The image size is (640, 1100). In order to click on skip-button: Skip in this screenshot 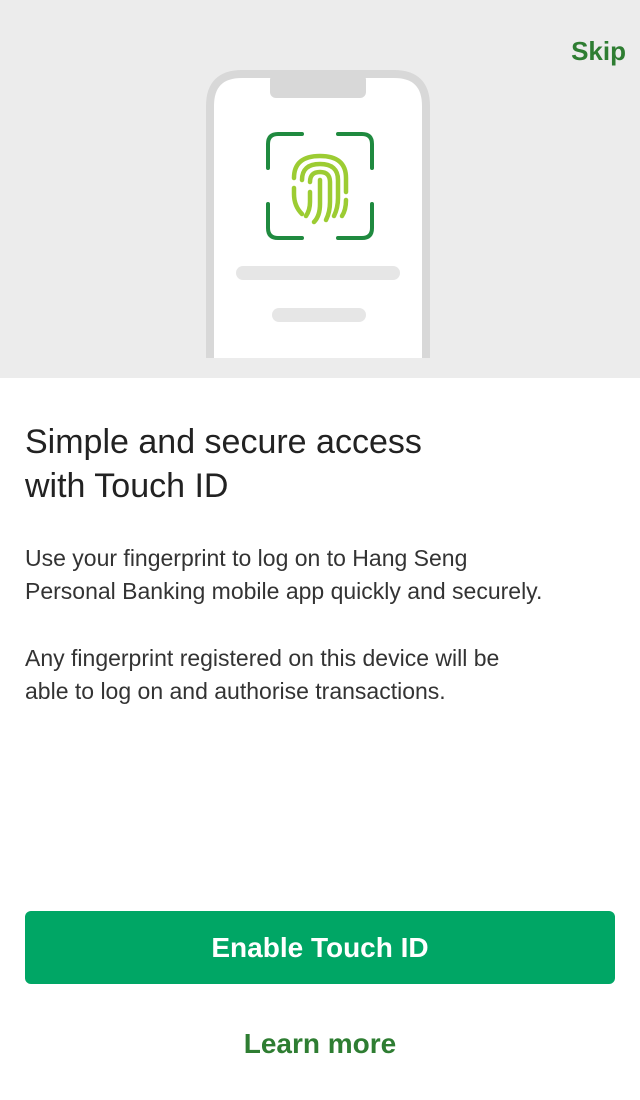, I will do `click(598, 51)`.